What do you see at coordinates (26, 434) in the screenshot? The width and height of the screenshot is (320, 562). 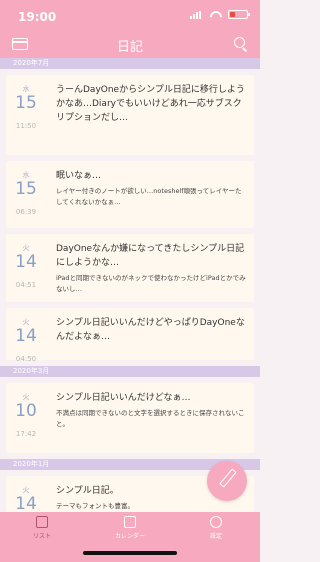 I see `entry-time: 17:42` at bounding box center [26, 434].